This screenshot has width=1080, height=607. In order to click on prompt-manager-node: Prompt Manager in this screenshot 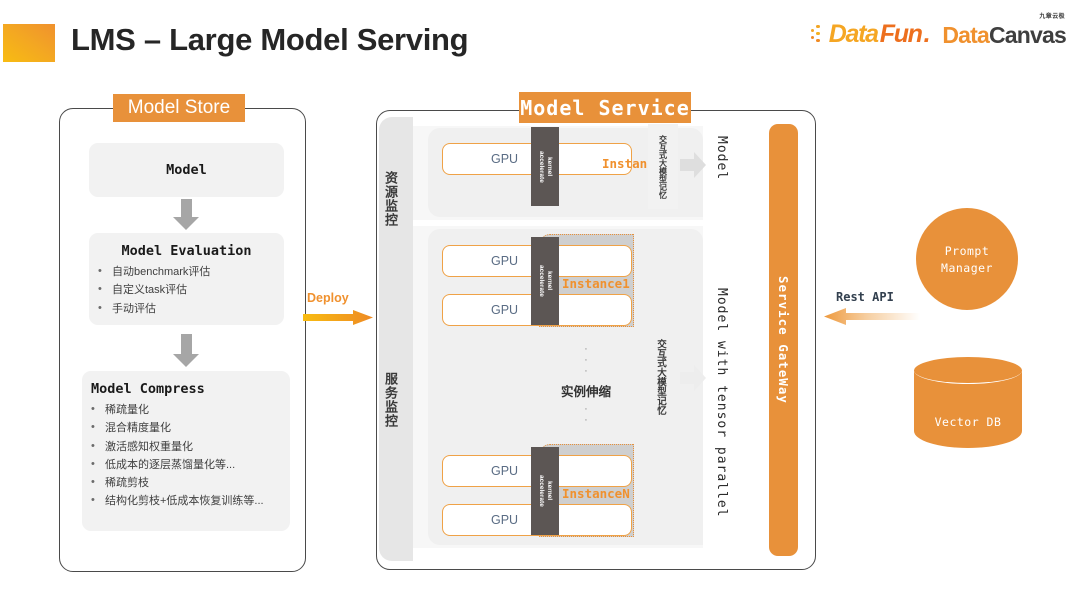, I will do `click(967, 259)`.